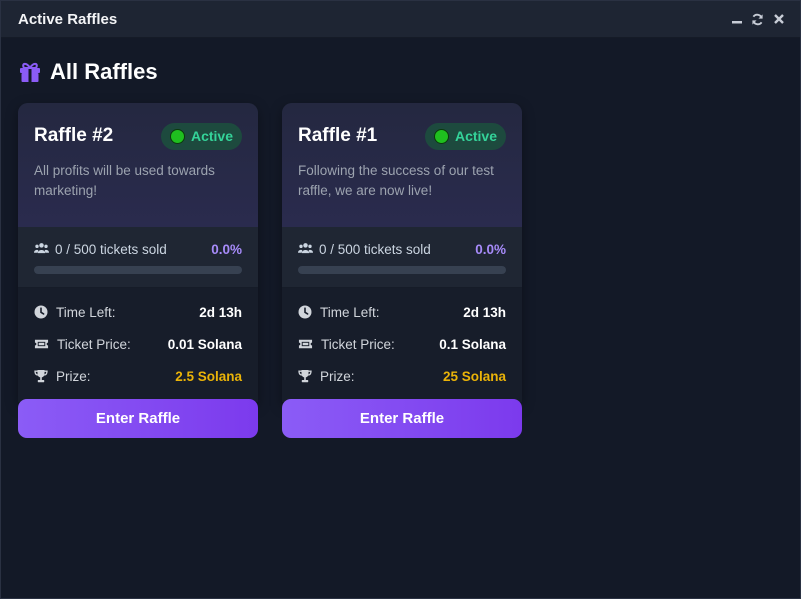 The width and height of the screenshot is (801, 599). I want to click on raffle-title: Raffle #1, so click(338, 135).